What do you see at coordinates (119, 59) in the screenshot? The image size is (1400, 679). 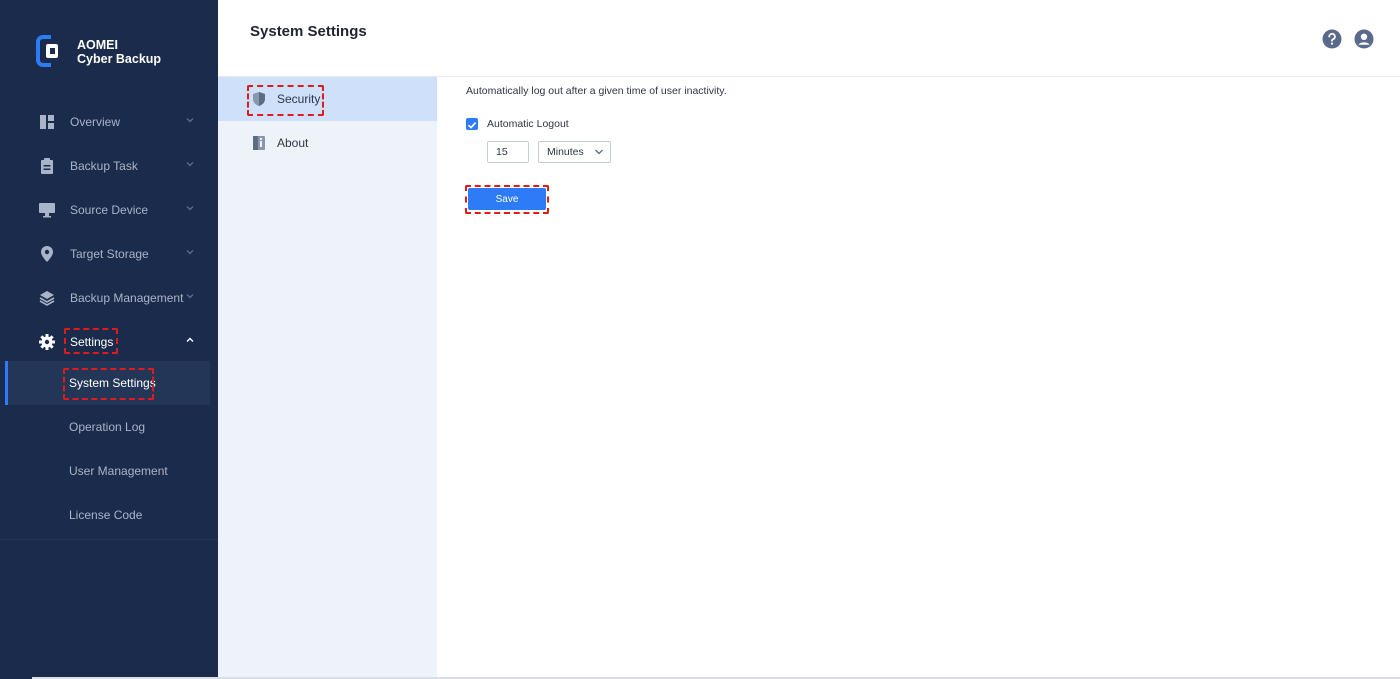 I see `brand-line2: Cyber Backup` at bounding box center [119, 59].